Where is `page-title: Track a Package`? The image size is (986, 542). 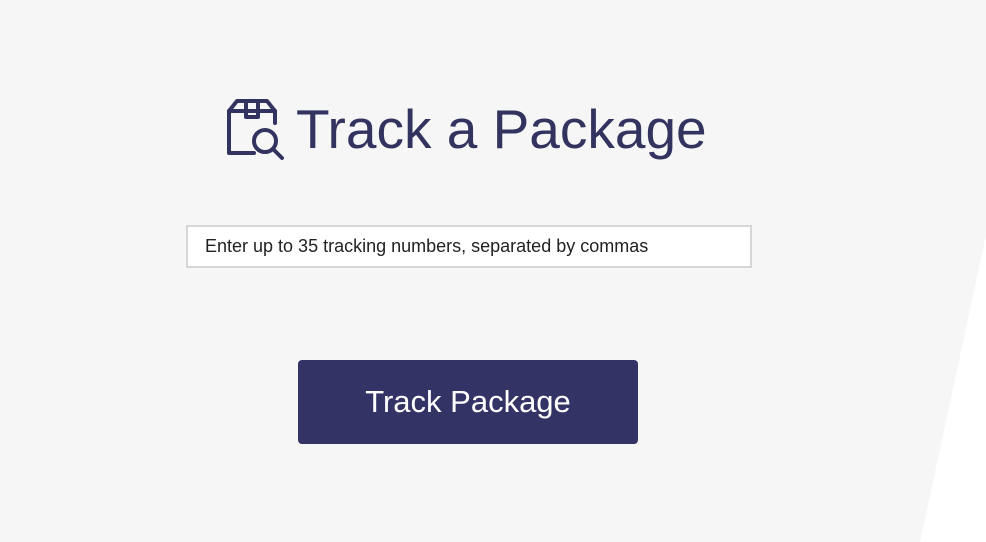 page-title: Track a Package is located at coordinates (501, 129).